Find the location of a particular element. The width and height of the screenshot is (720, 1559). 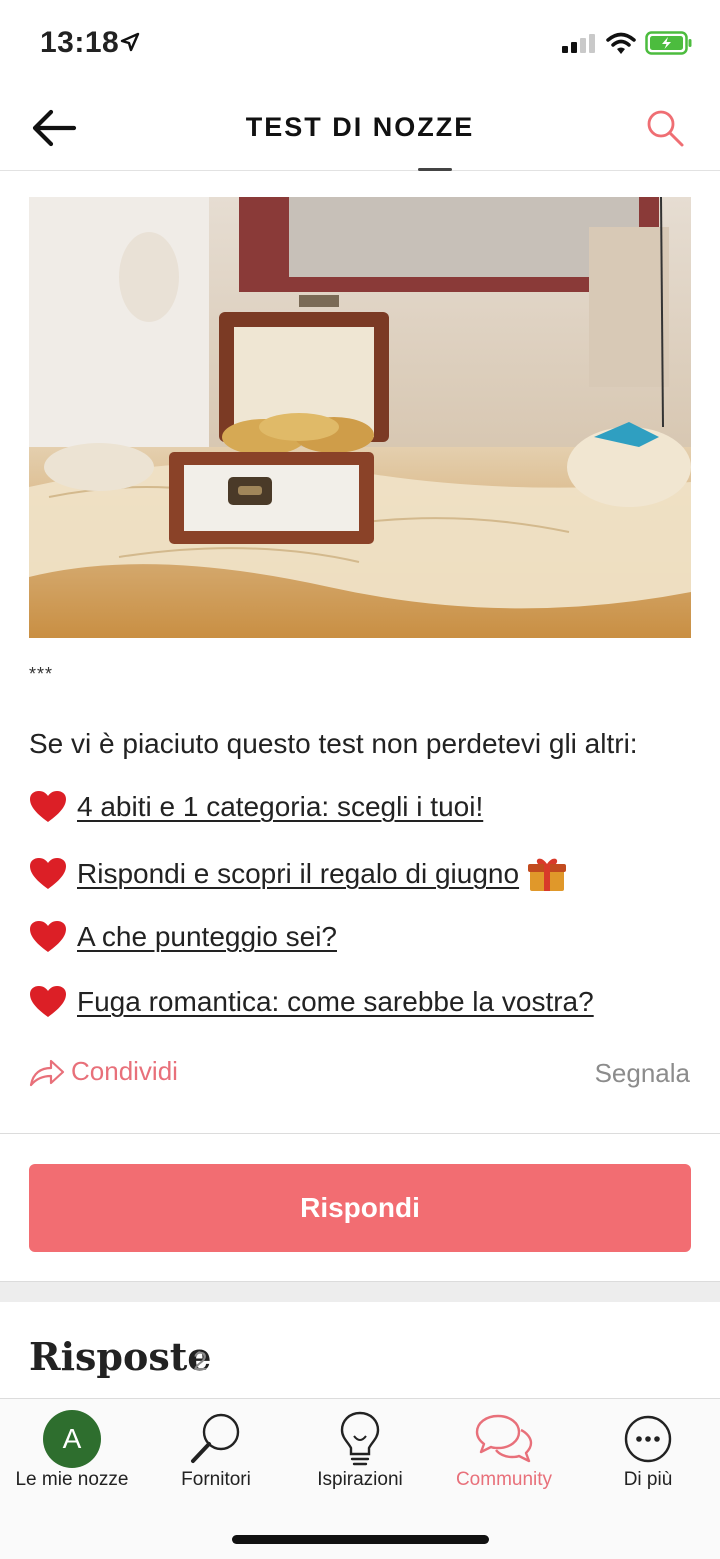

link-item: 4 abiti e 1 categoria: scegli i tuoi! is located at coordinates (256, 807).